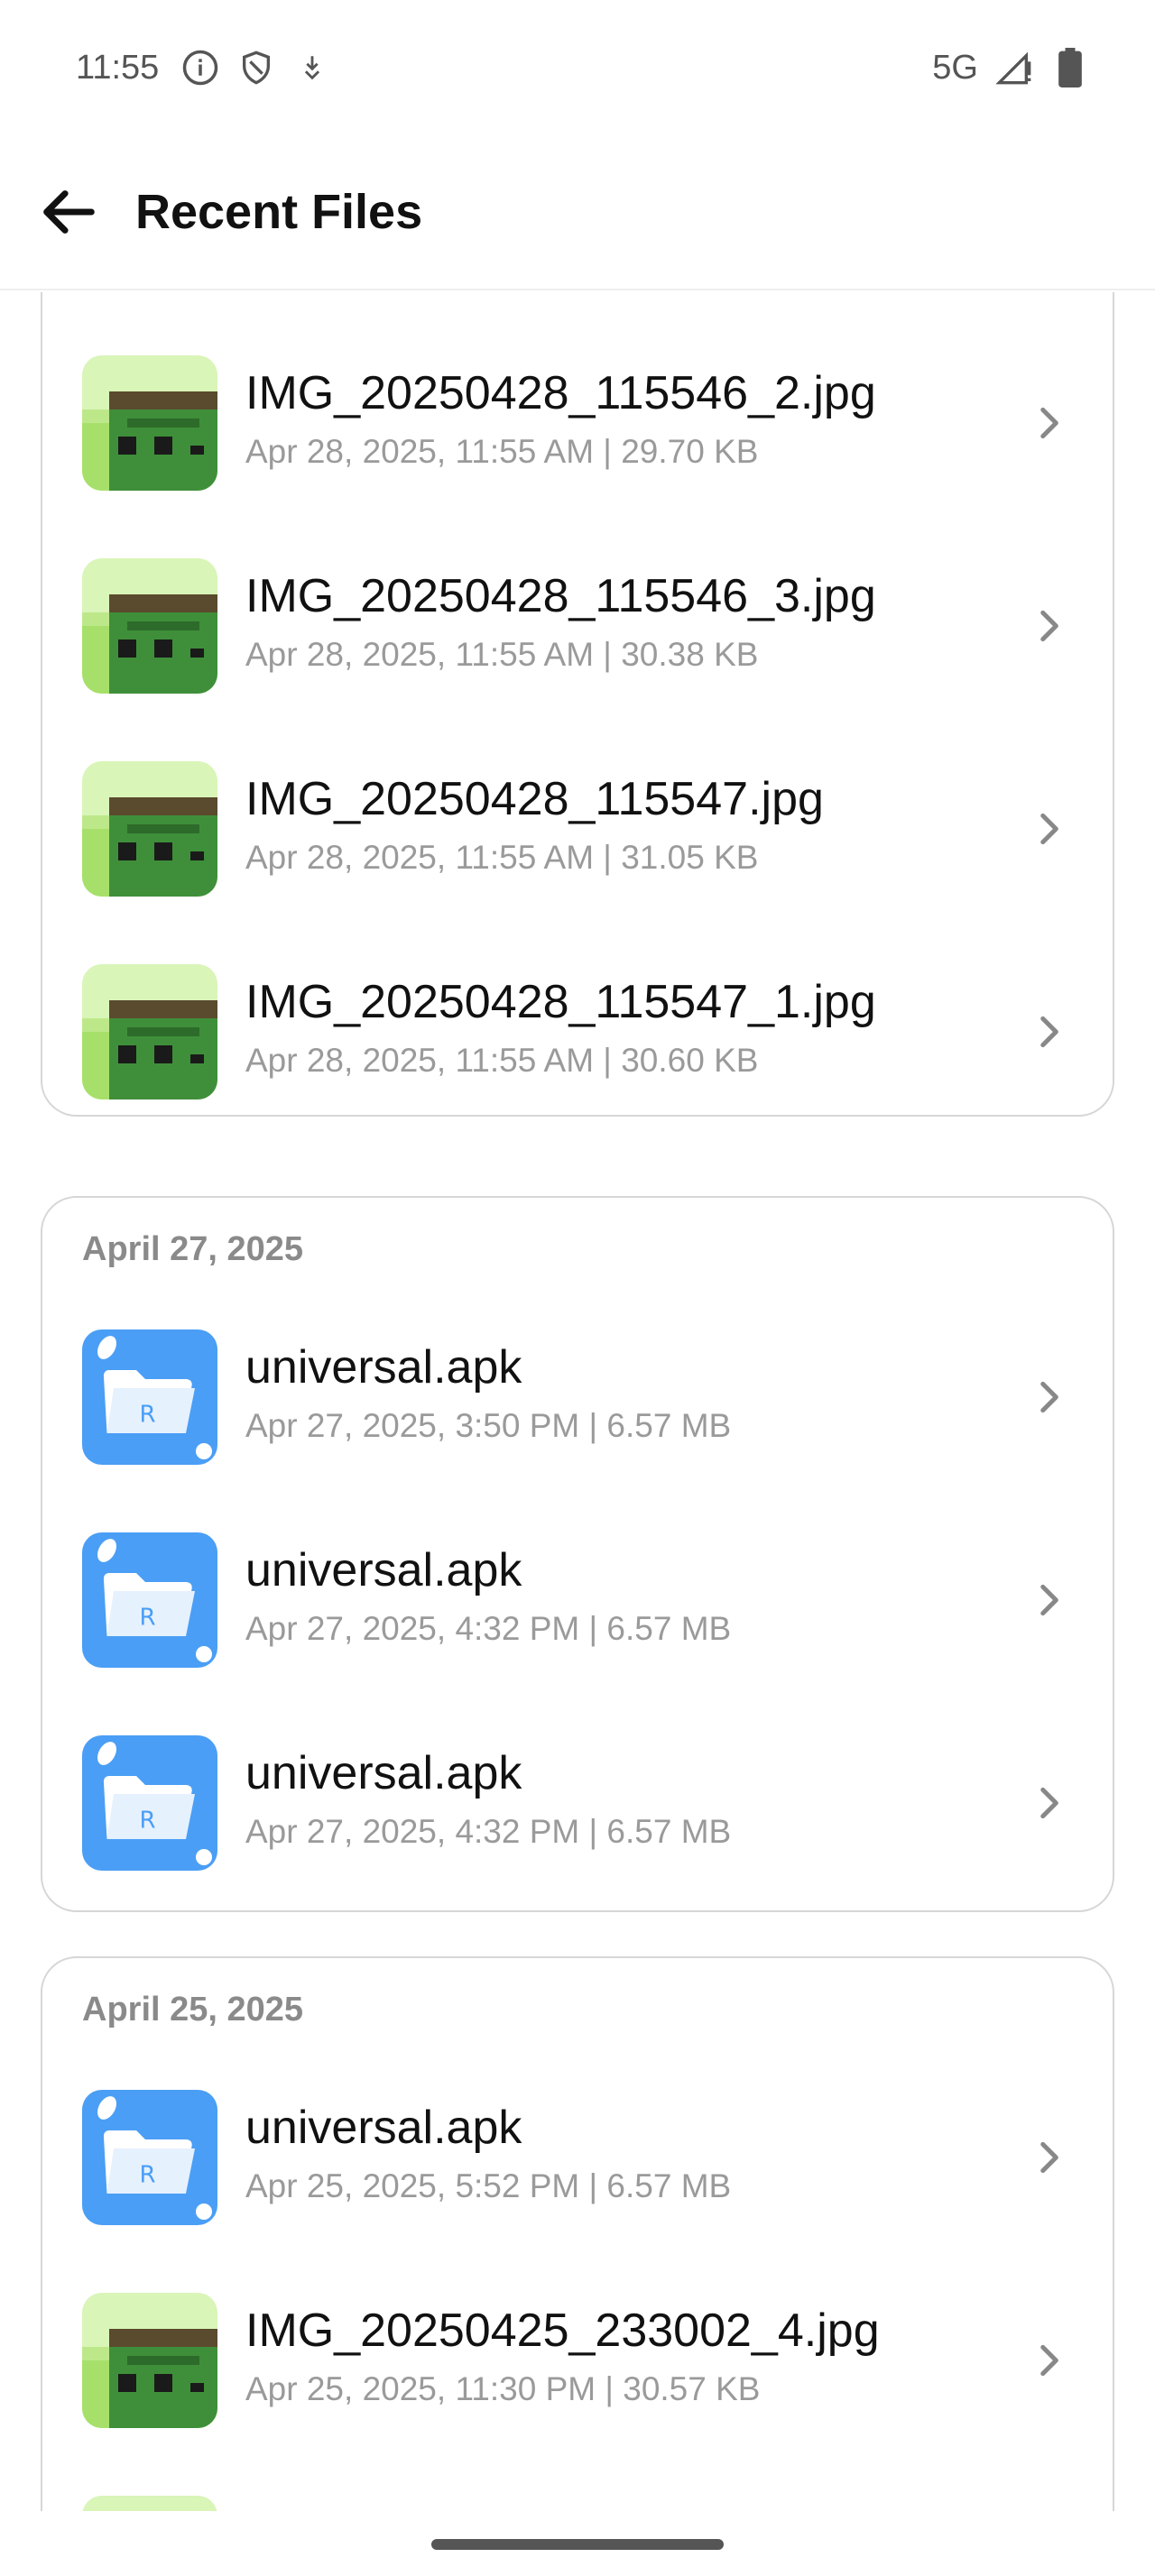  I want to click on file-meta: Apr 28, 2025, 11:55 AM | 31.05 KB, so click(502, 858).